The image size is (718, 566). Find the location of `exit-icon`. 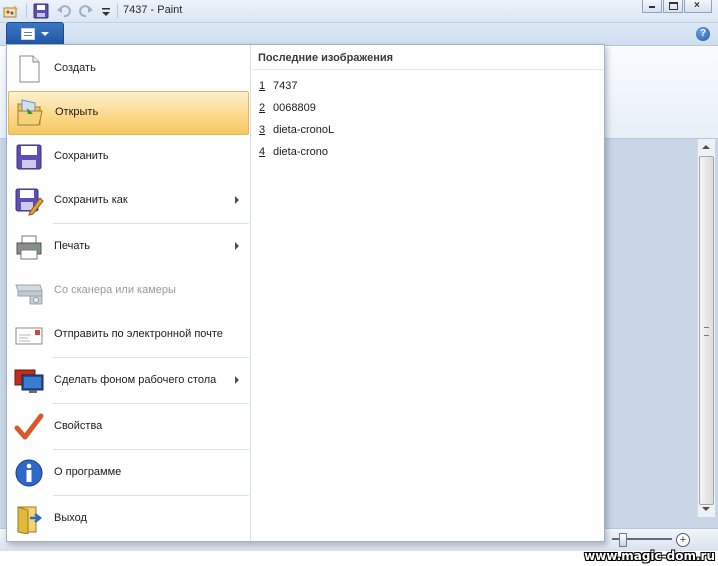

exit-icon is located at coordinates (30, 520).